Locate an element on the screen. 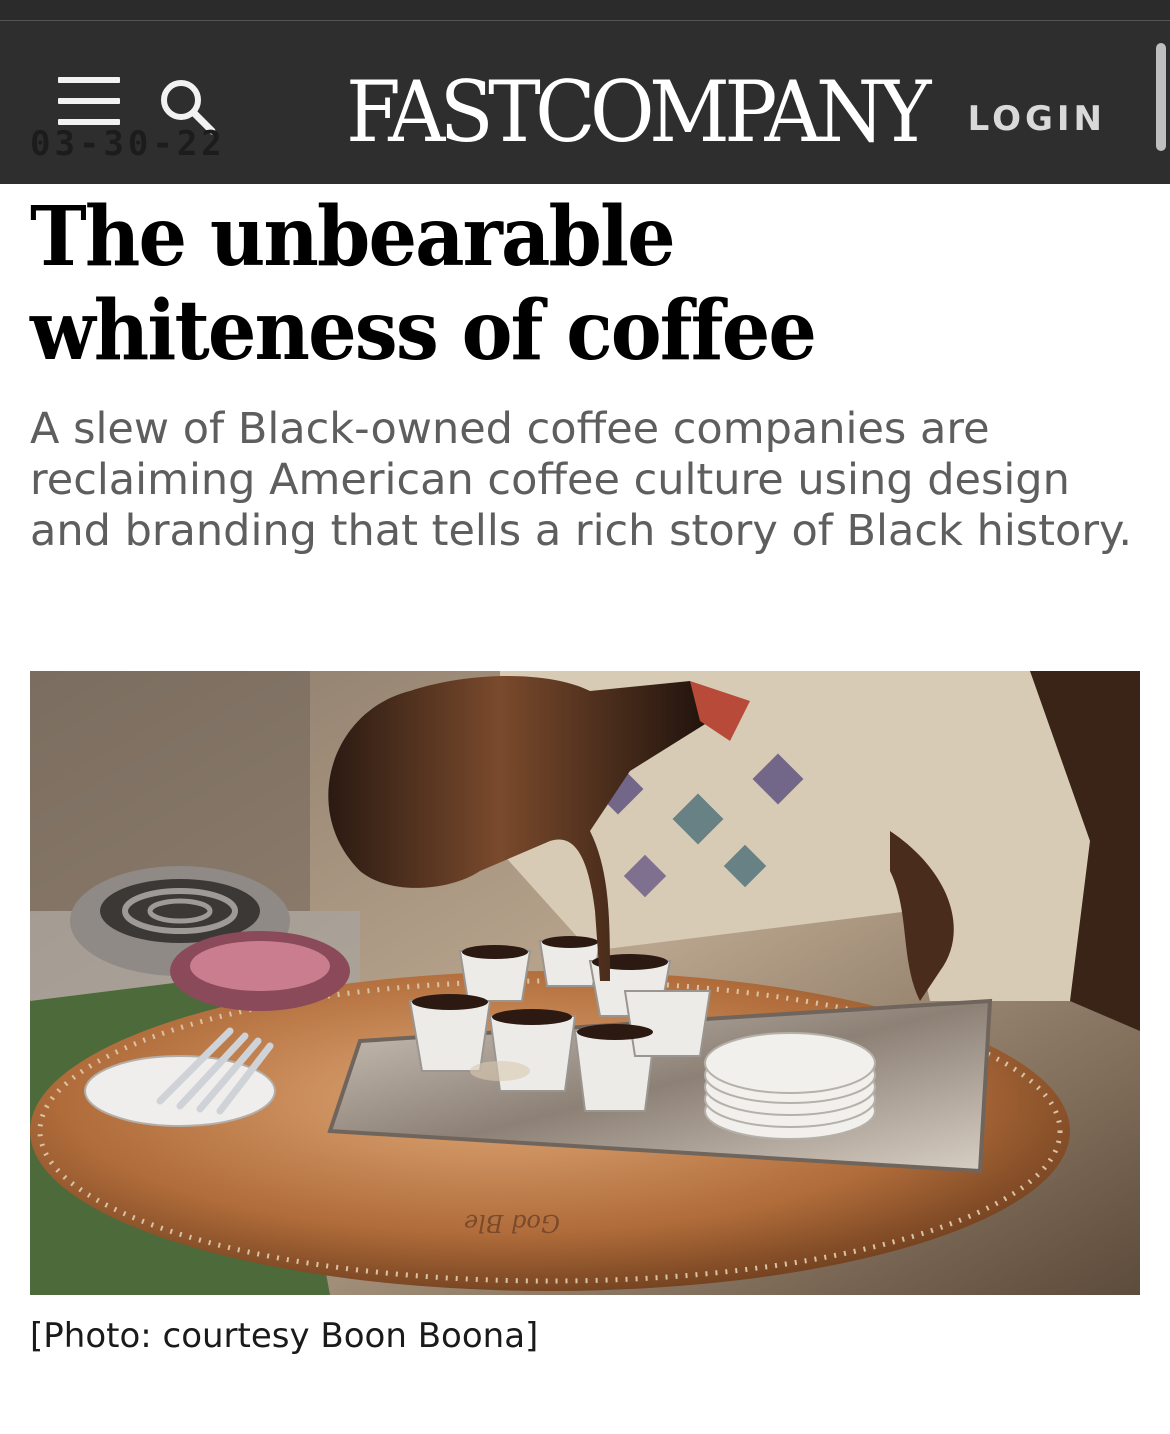  svg-text: God Ble is located at coordinates (512, 1223).